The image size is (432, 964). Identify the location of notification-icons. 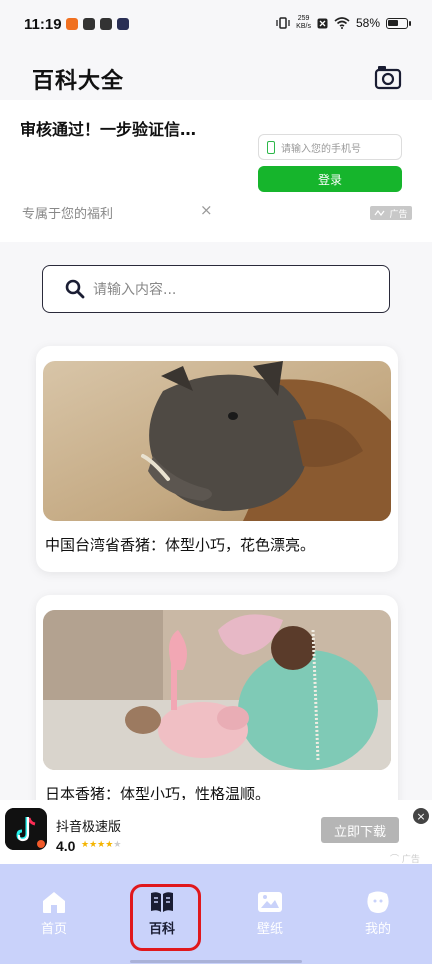
(97, 24).